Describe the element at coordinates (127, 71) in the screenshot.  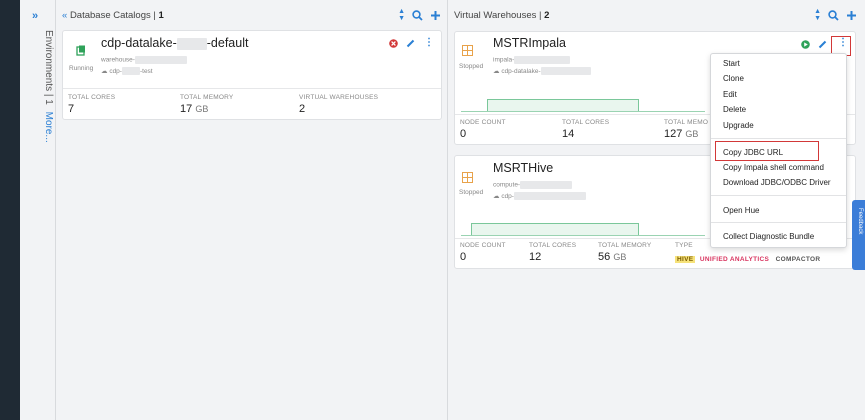
I see `catalog-sub-2: ☁ cdp- -test` at that location.